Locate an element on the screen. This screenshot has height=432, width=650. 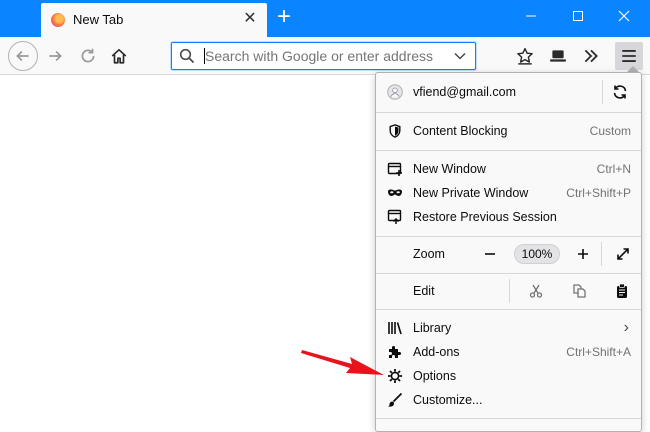
home-button is located at coordinates (119, 56).